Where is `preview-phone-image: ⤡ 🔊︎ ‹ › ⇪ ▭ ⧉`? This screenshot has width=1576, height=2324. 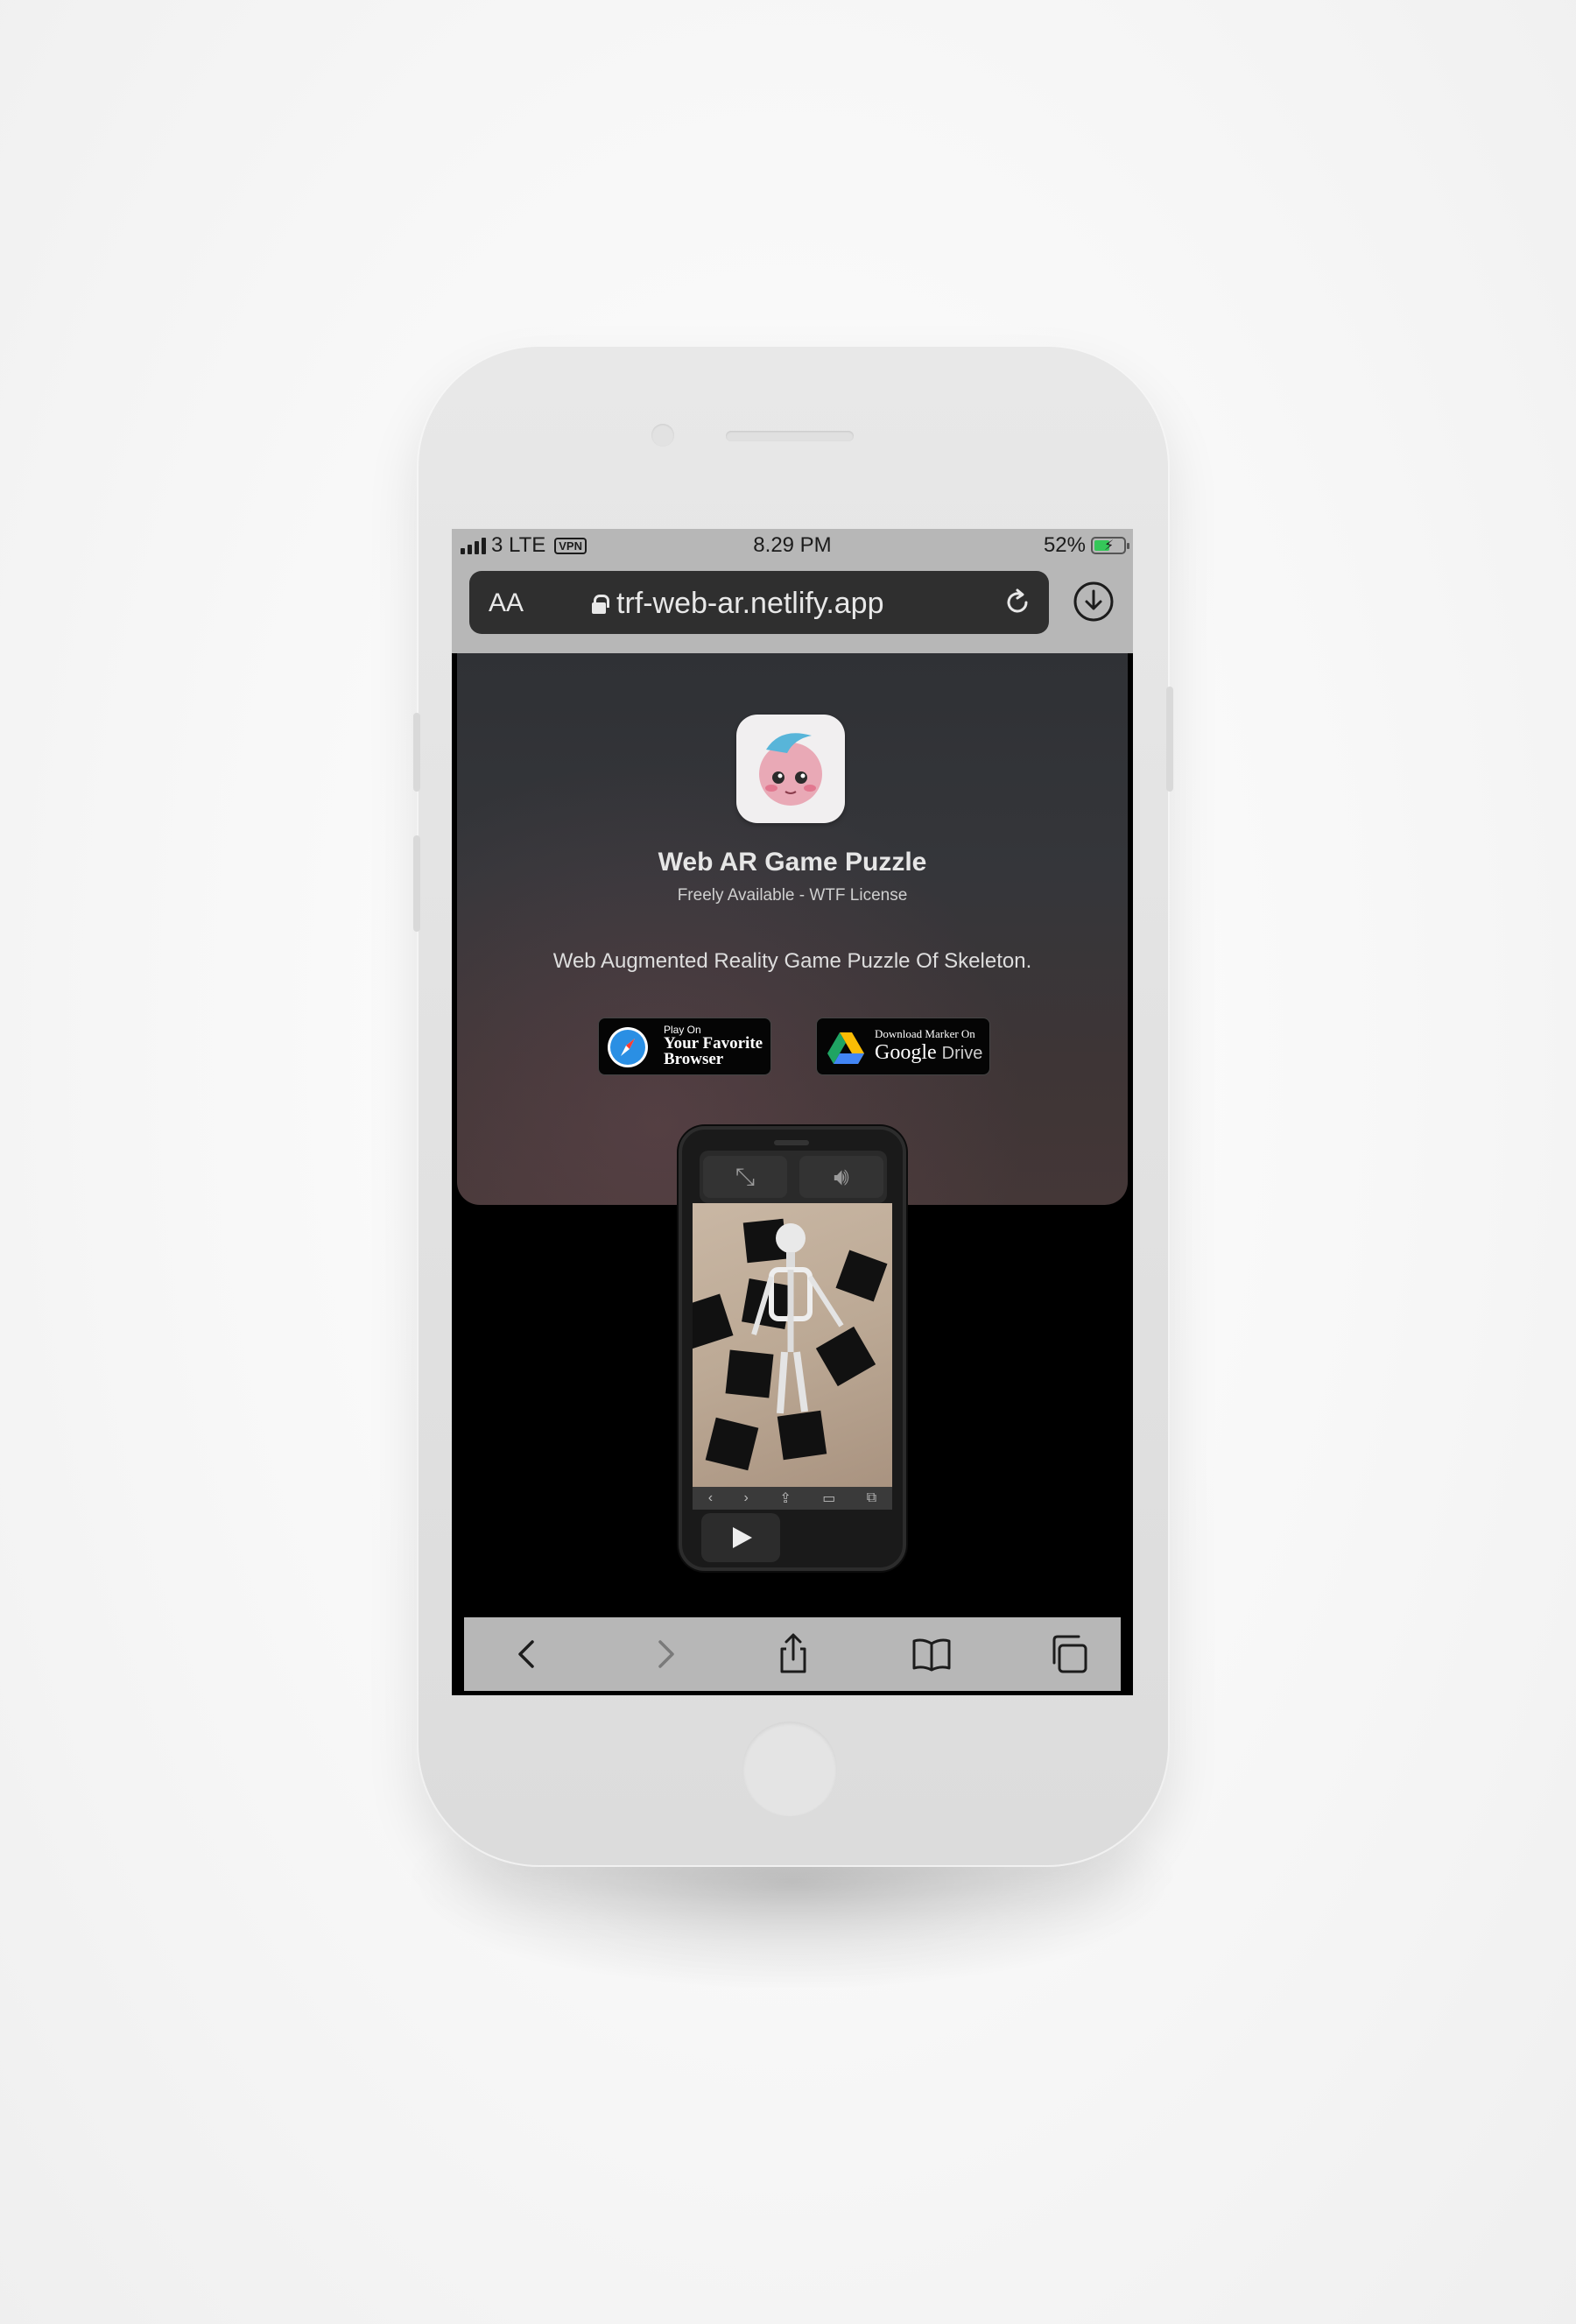 preview-phone-image: ⤡ 🔊︎ ‹ › ⇪ ▭ ⧉ is located at coordinates (792, 1348).